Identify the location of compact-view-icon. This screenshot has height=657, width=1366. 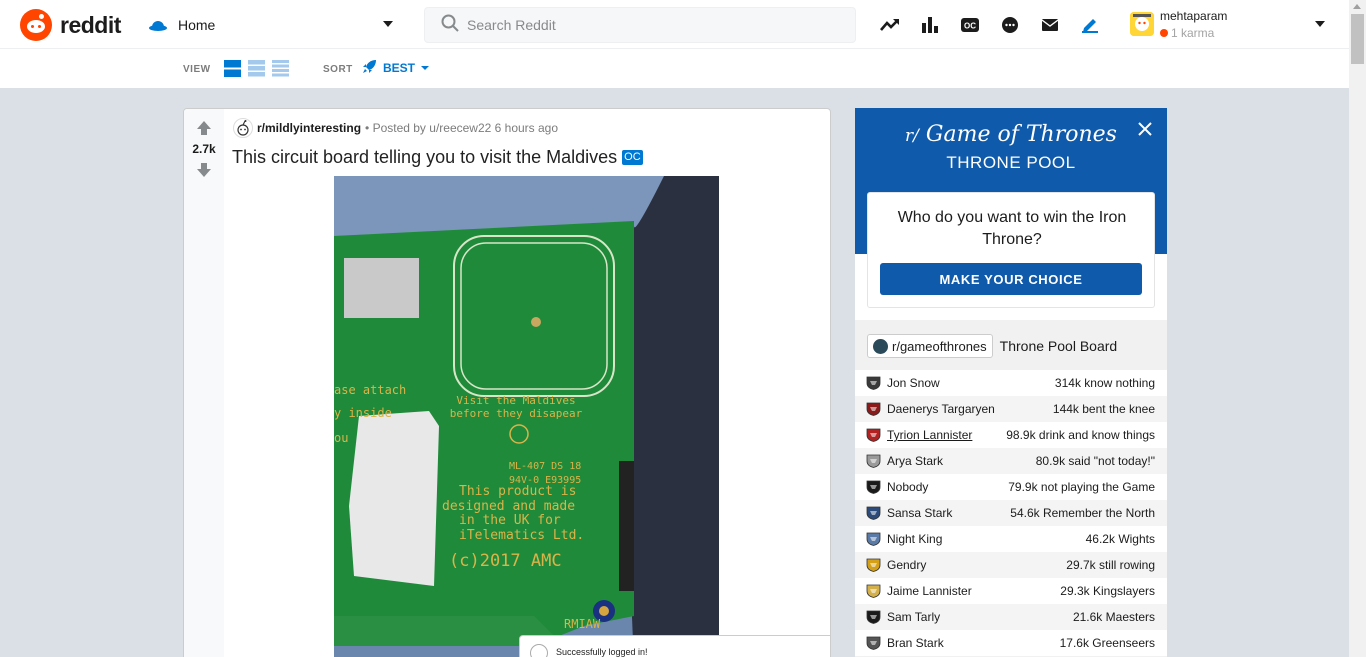
(280, 68).